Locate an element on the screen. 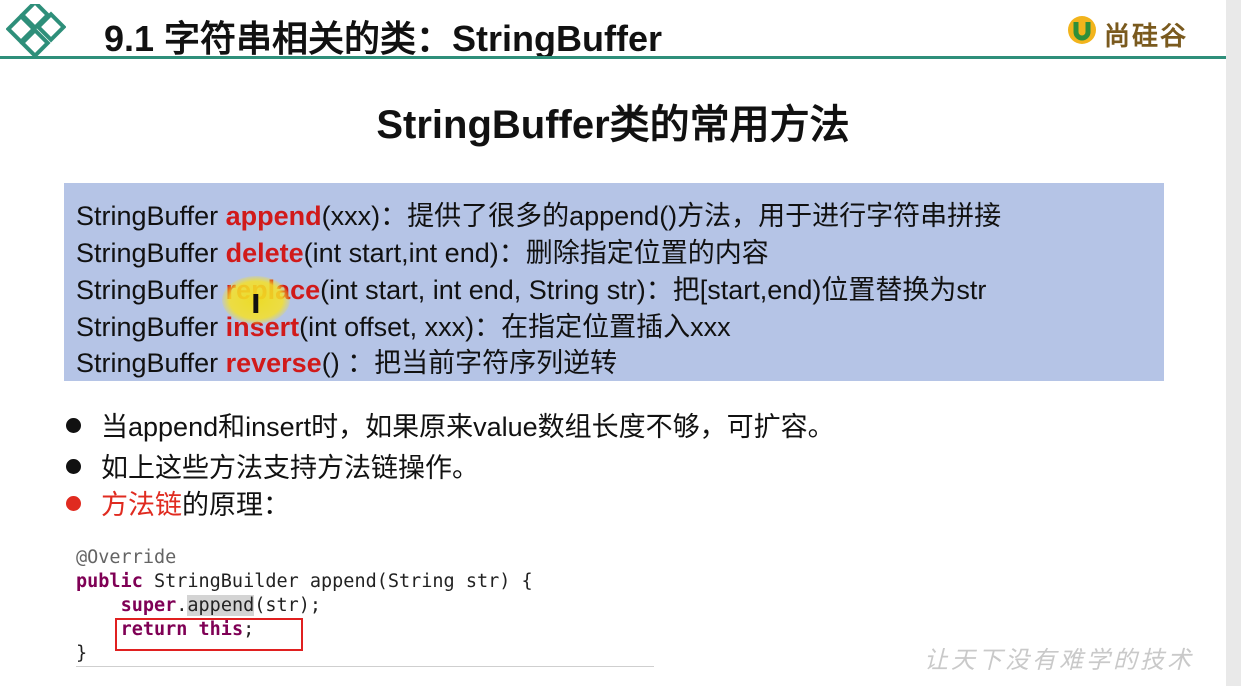  bullet-item: 当append和insert时，如果原来value数组长度不够，可扩容。 is located at coordinates (450, 424).